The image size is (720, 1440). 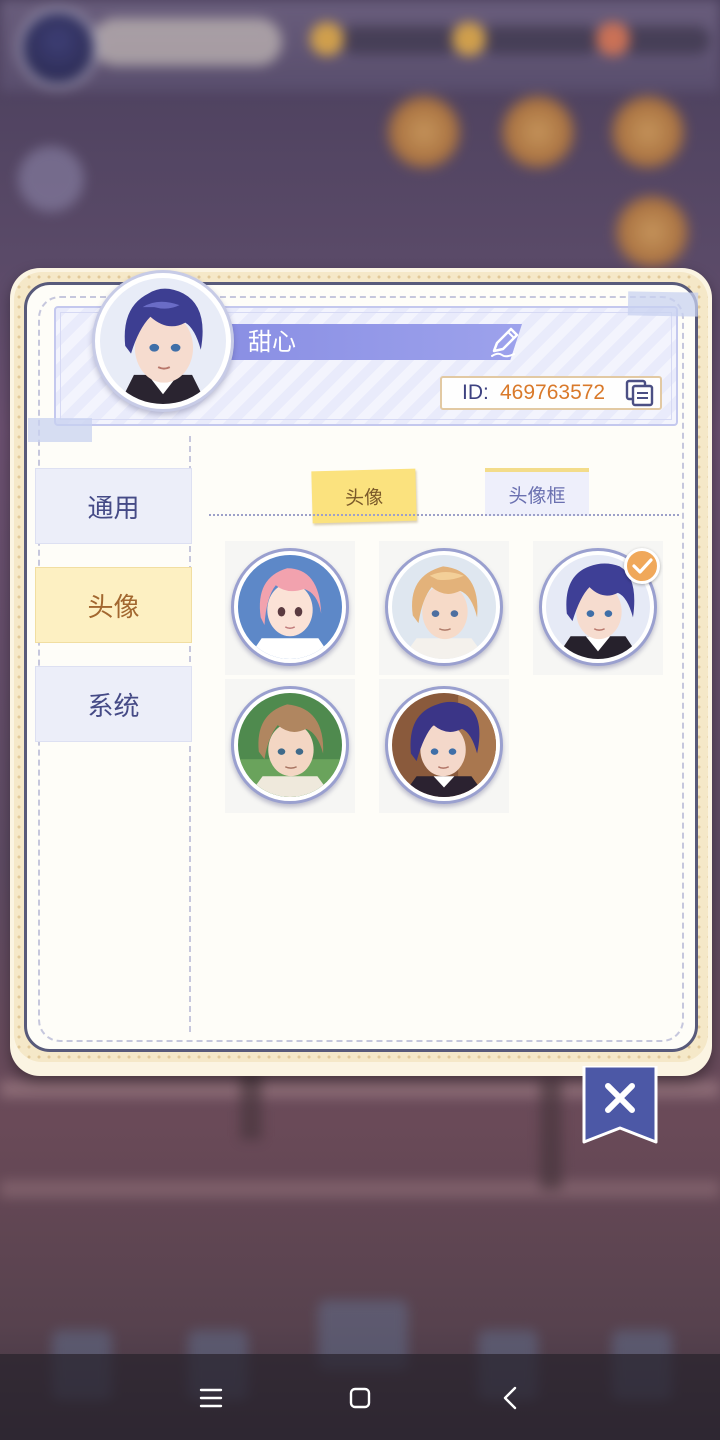 I want to click on background-gem-icon, so click(x=469, y=39).